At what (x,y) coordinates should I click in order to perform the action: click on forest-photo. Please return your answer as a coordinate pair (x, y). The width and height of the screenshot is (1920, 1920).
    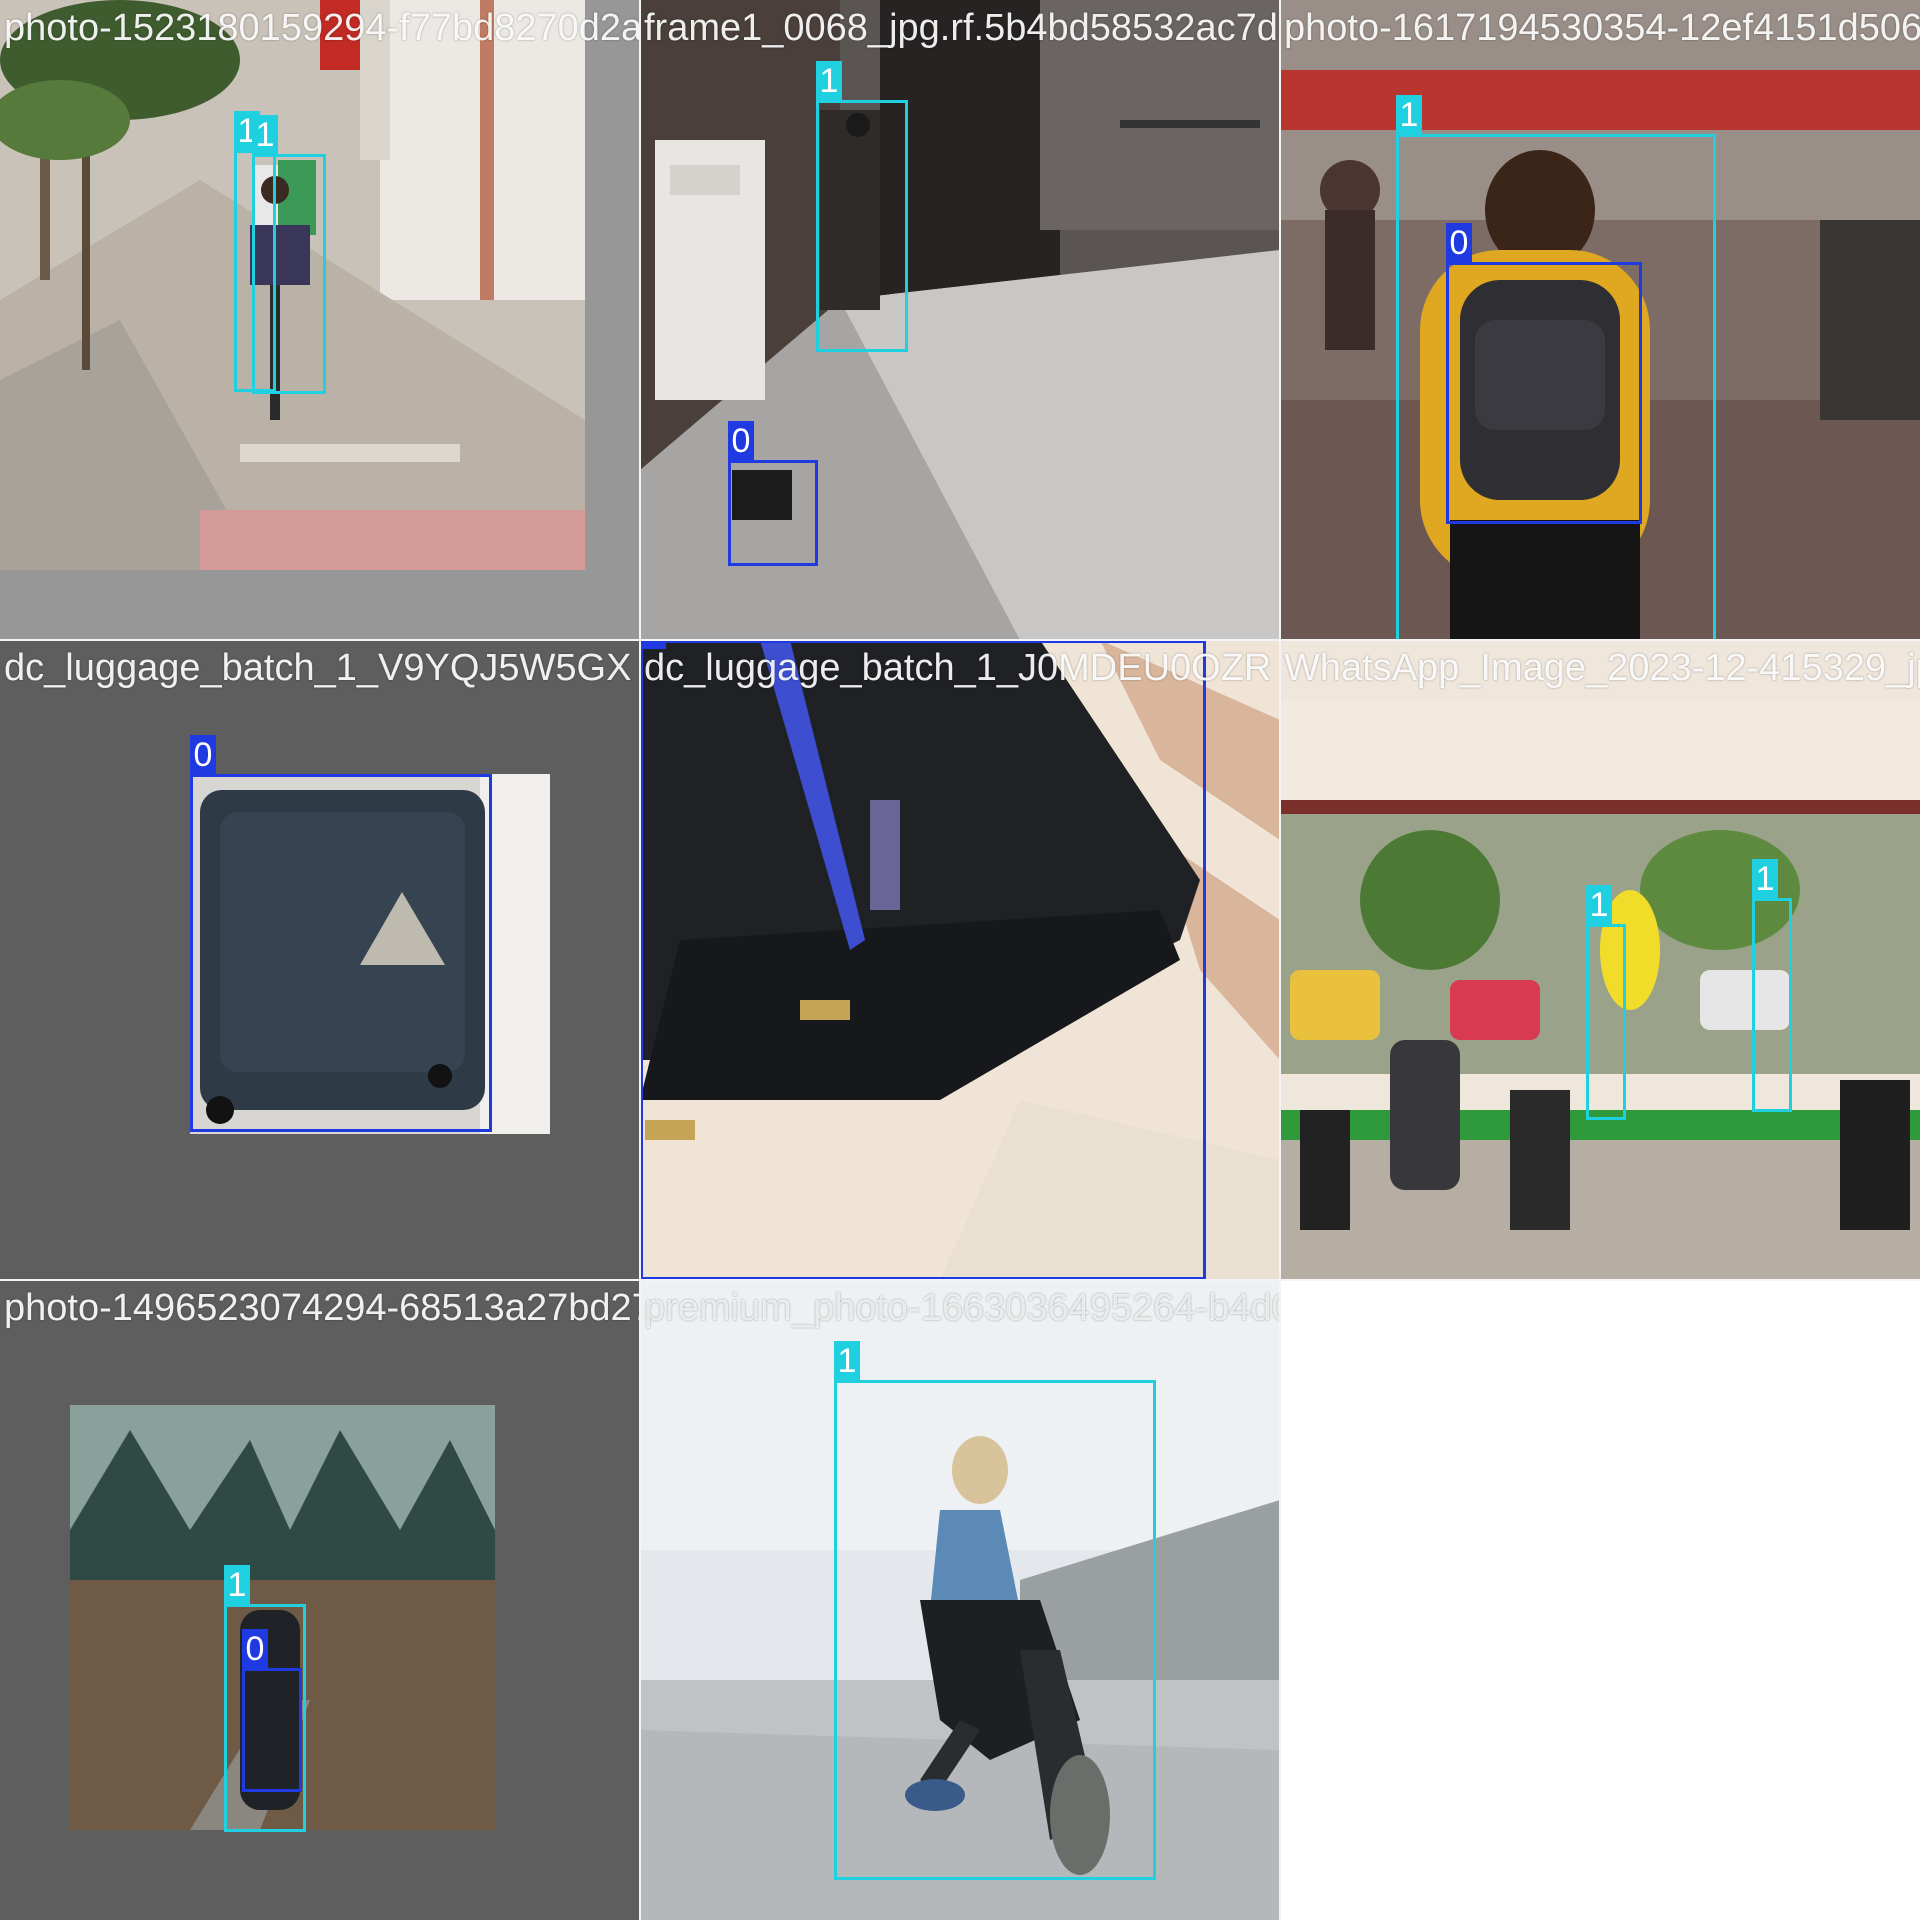
    Looking at the image, I should click on (320, 1600).